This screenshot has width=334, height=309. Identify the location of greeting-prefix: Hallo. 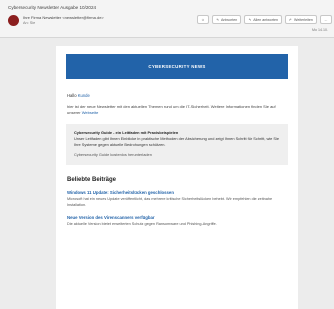
(72, 95).